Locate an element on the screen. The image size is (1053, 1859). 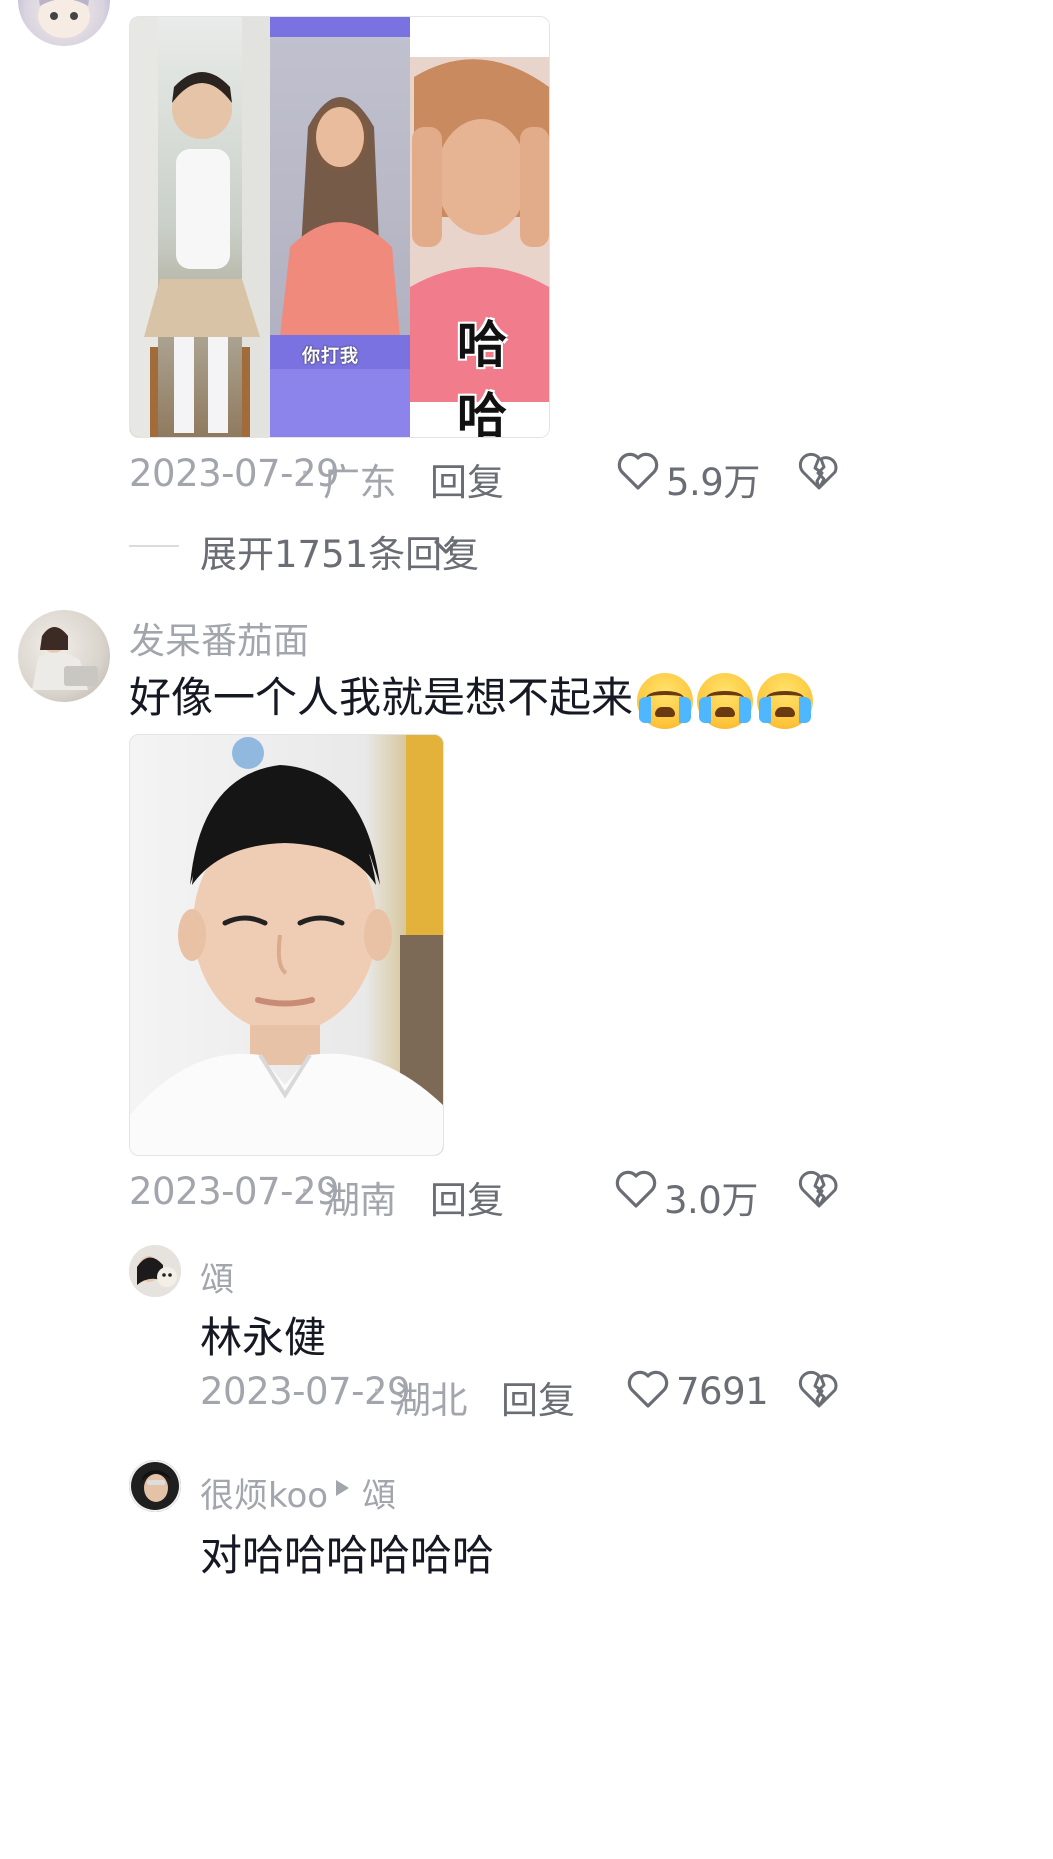
comment-image-collage: 你打我 哈哈 is located at coordinates (339, 227).